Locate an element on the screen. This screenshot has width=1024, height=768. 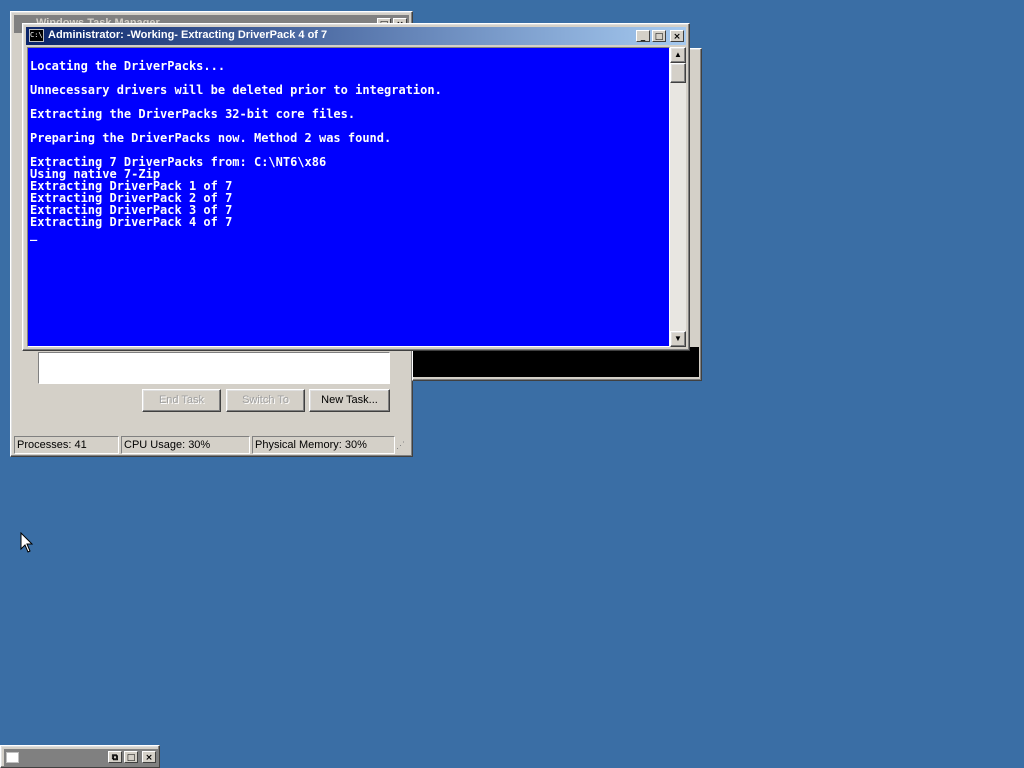
console-line: Extracting DriverPack 4 of 7 is located at coordinates (131, 222).